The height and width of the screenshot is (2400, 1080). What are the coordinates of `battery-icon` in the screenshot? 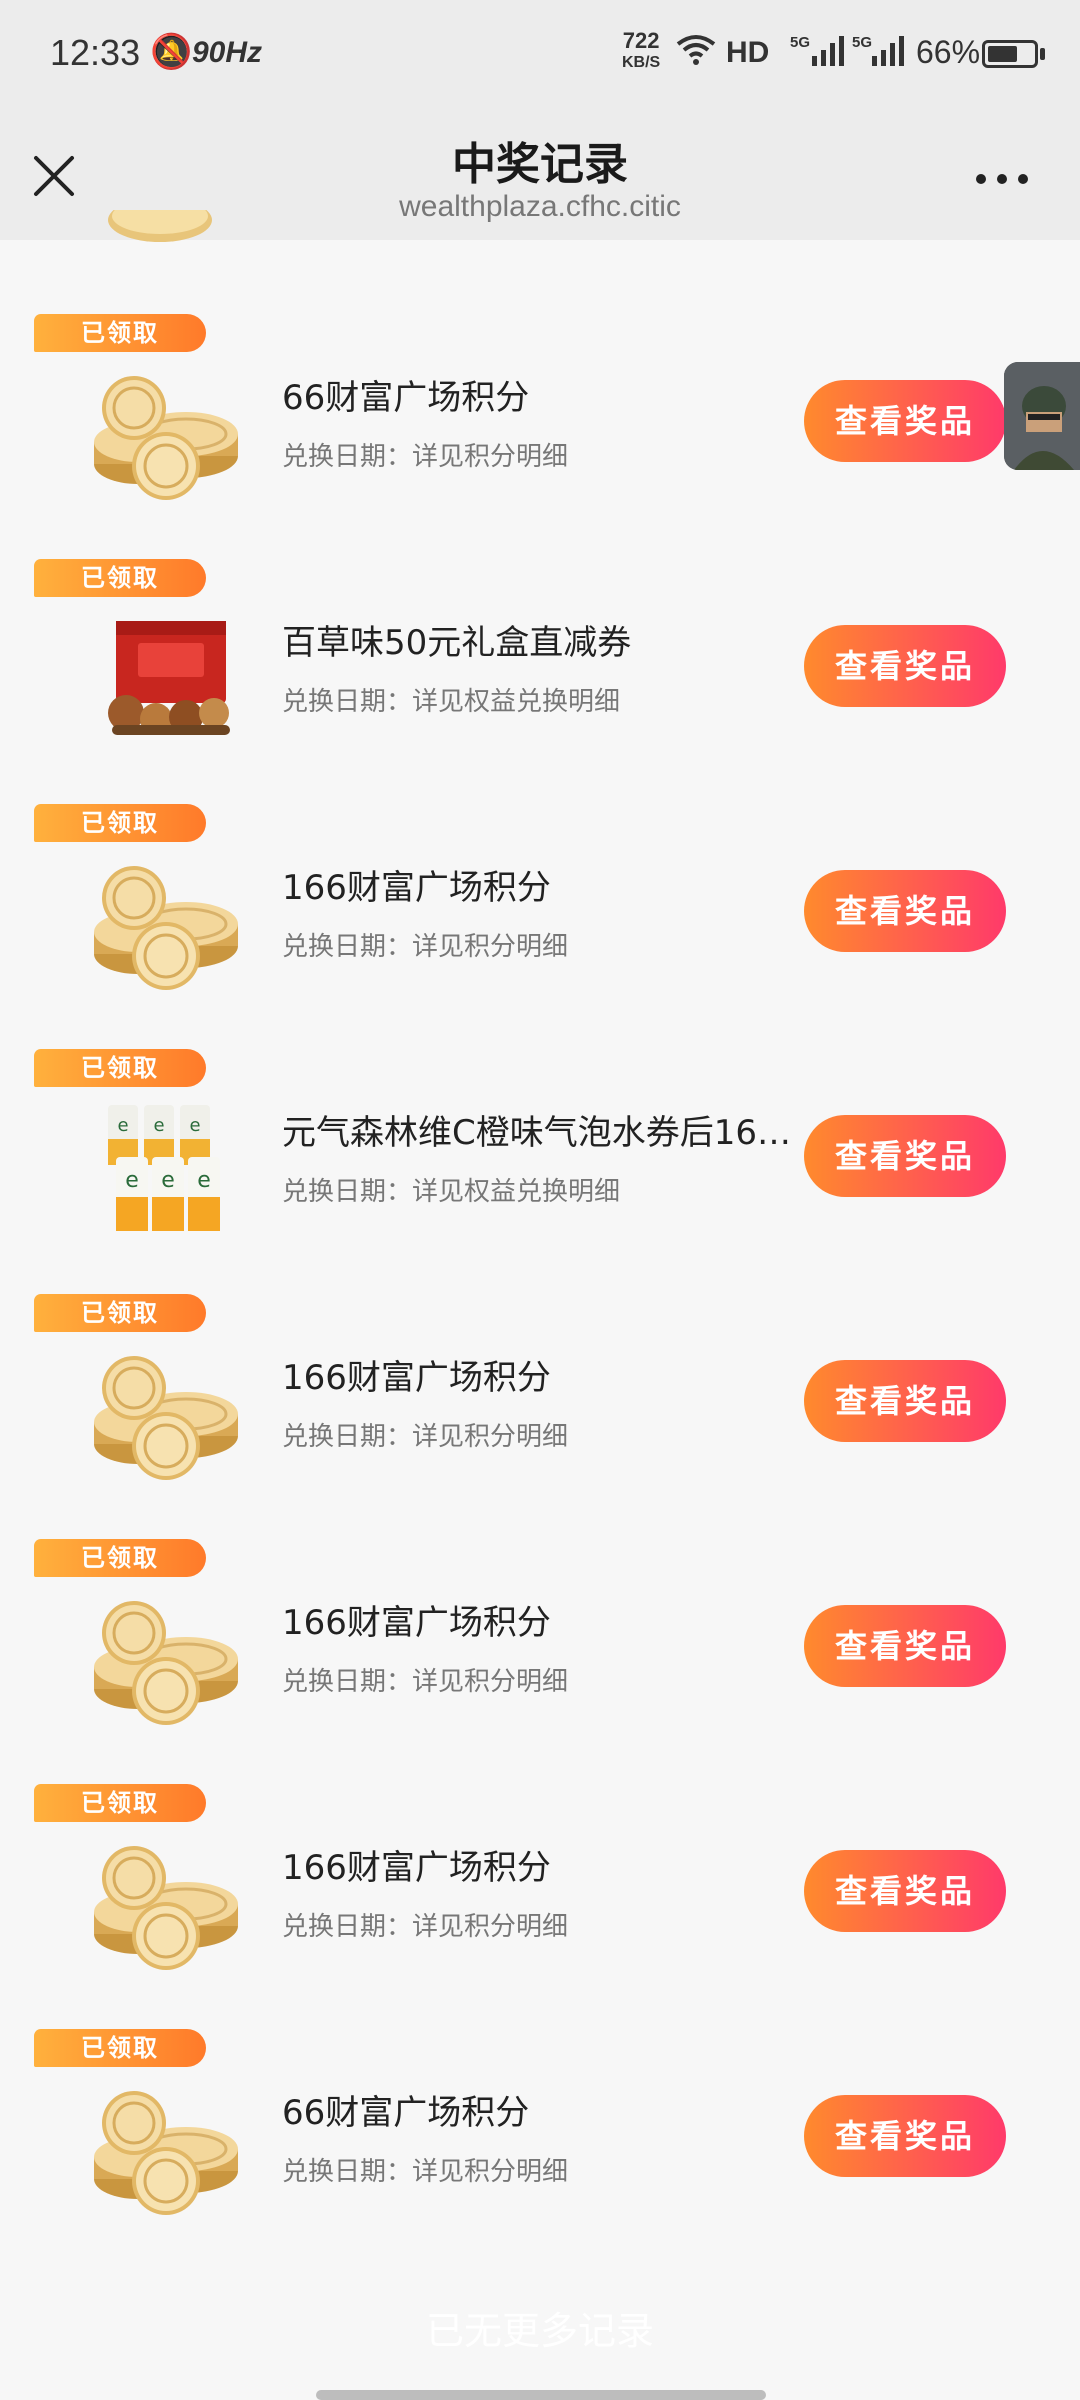 It's located at (1010, 54).